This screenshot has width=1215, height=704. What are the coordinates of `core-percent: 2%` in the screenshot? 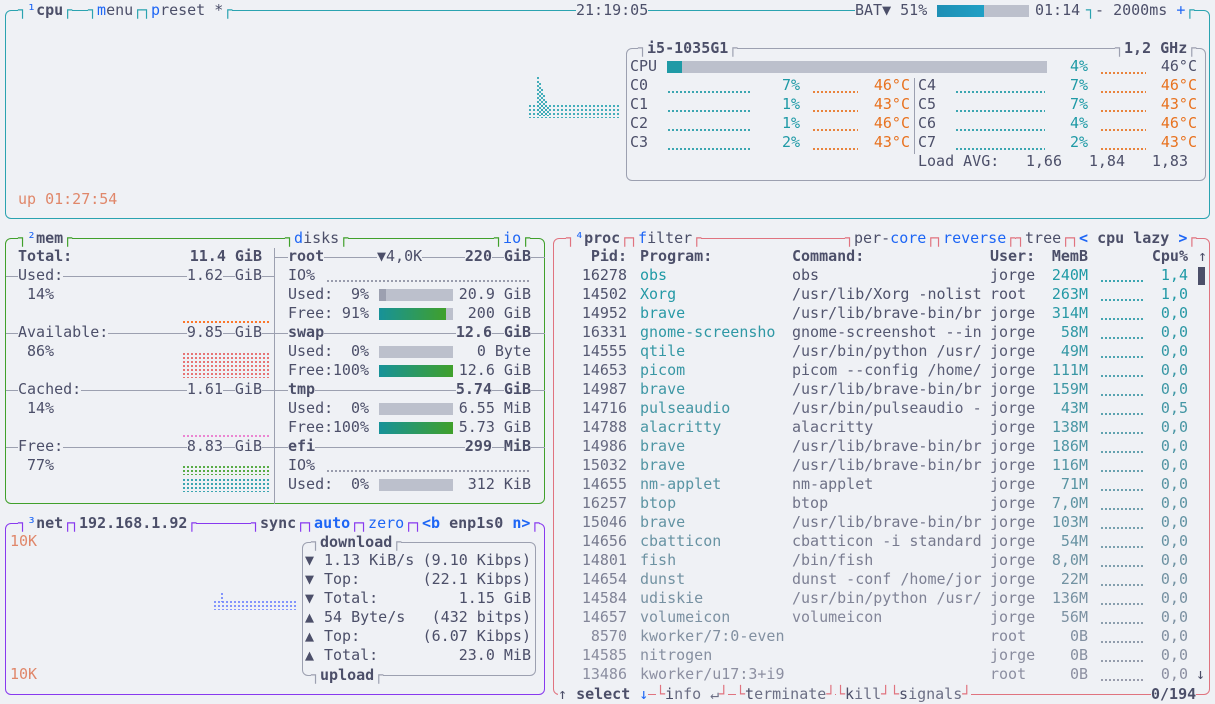 It's located at (790, 142).